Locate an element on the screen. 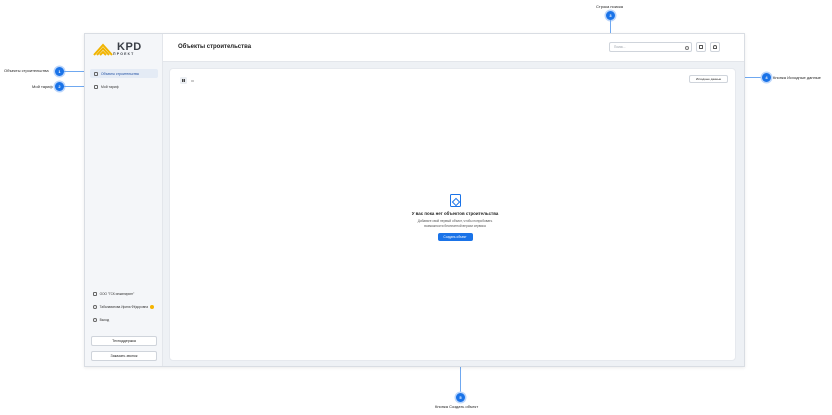 The height and width of the screenshot is (415, 832). annotation-search-badge: 3 is located at coordinates (610, 15).